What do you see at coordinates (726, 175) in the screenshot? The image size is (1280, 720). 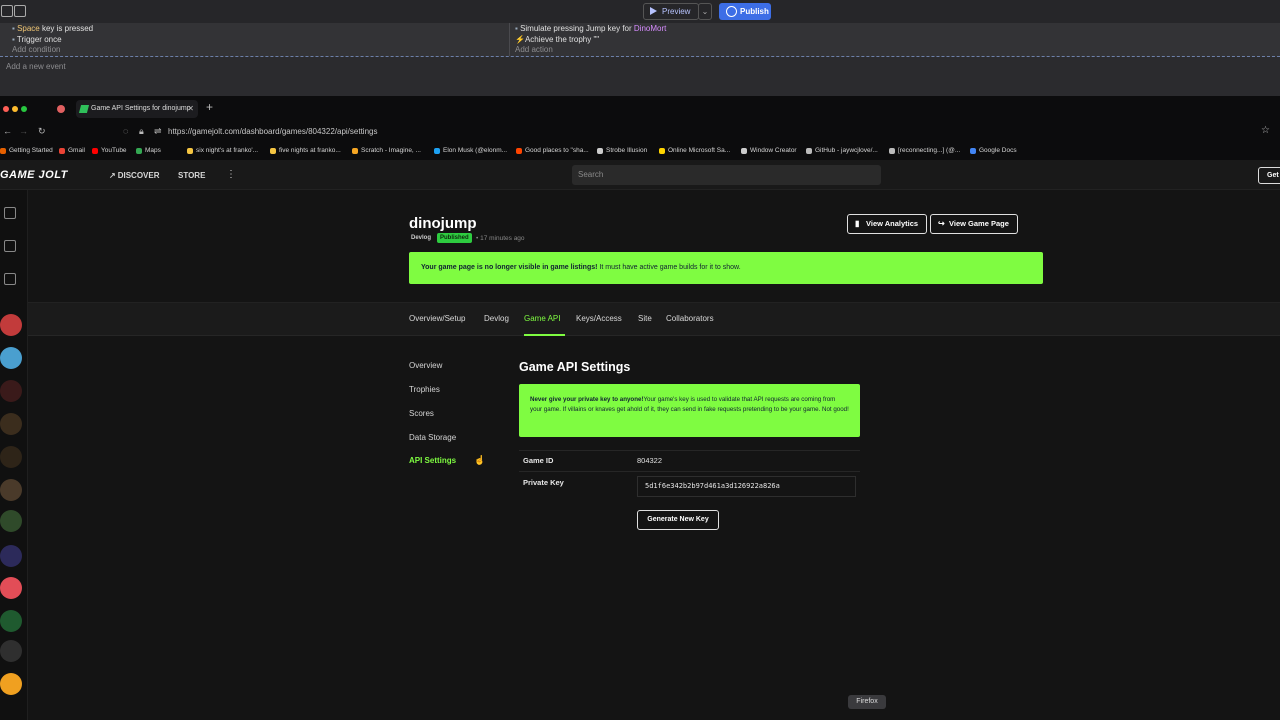 I see `search-input: Search` at bounding box center [726, 175].